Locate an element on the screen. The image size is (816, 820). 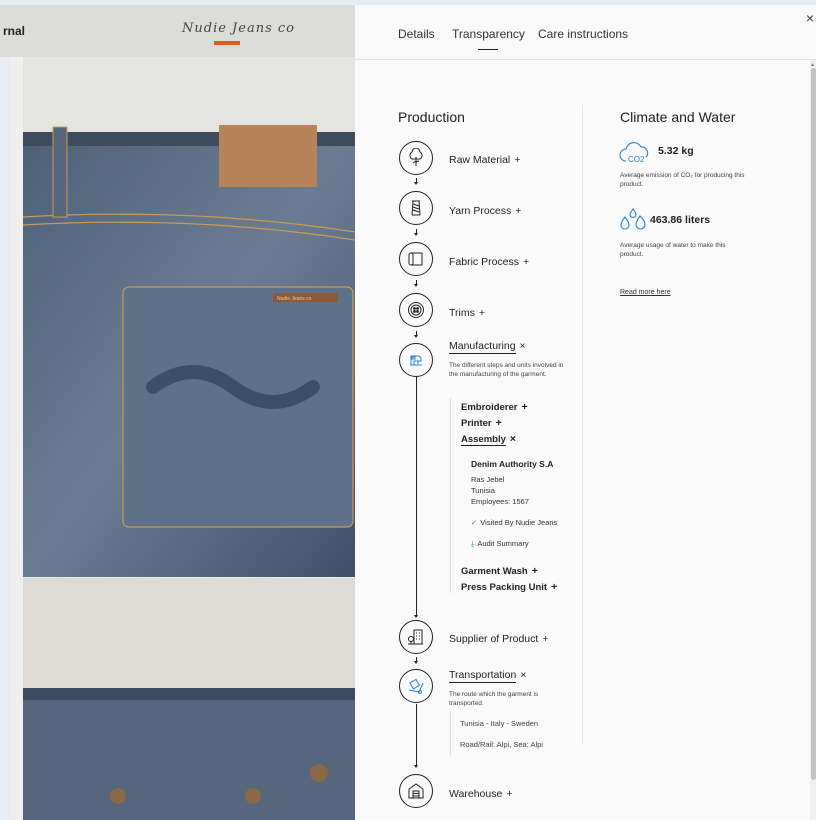
co2-symbol: CO2 is located at coordinates (636, 159).